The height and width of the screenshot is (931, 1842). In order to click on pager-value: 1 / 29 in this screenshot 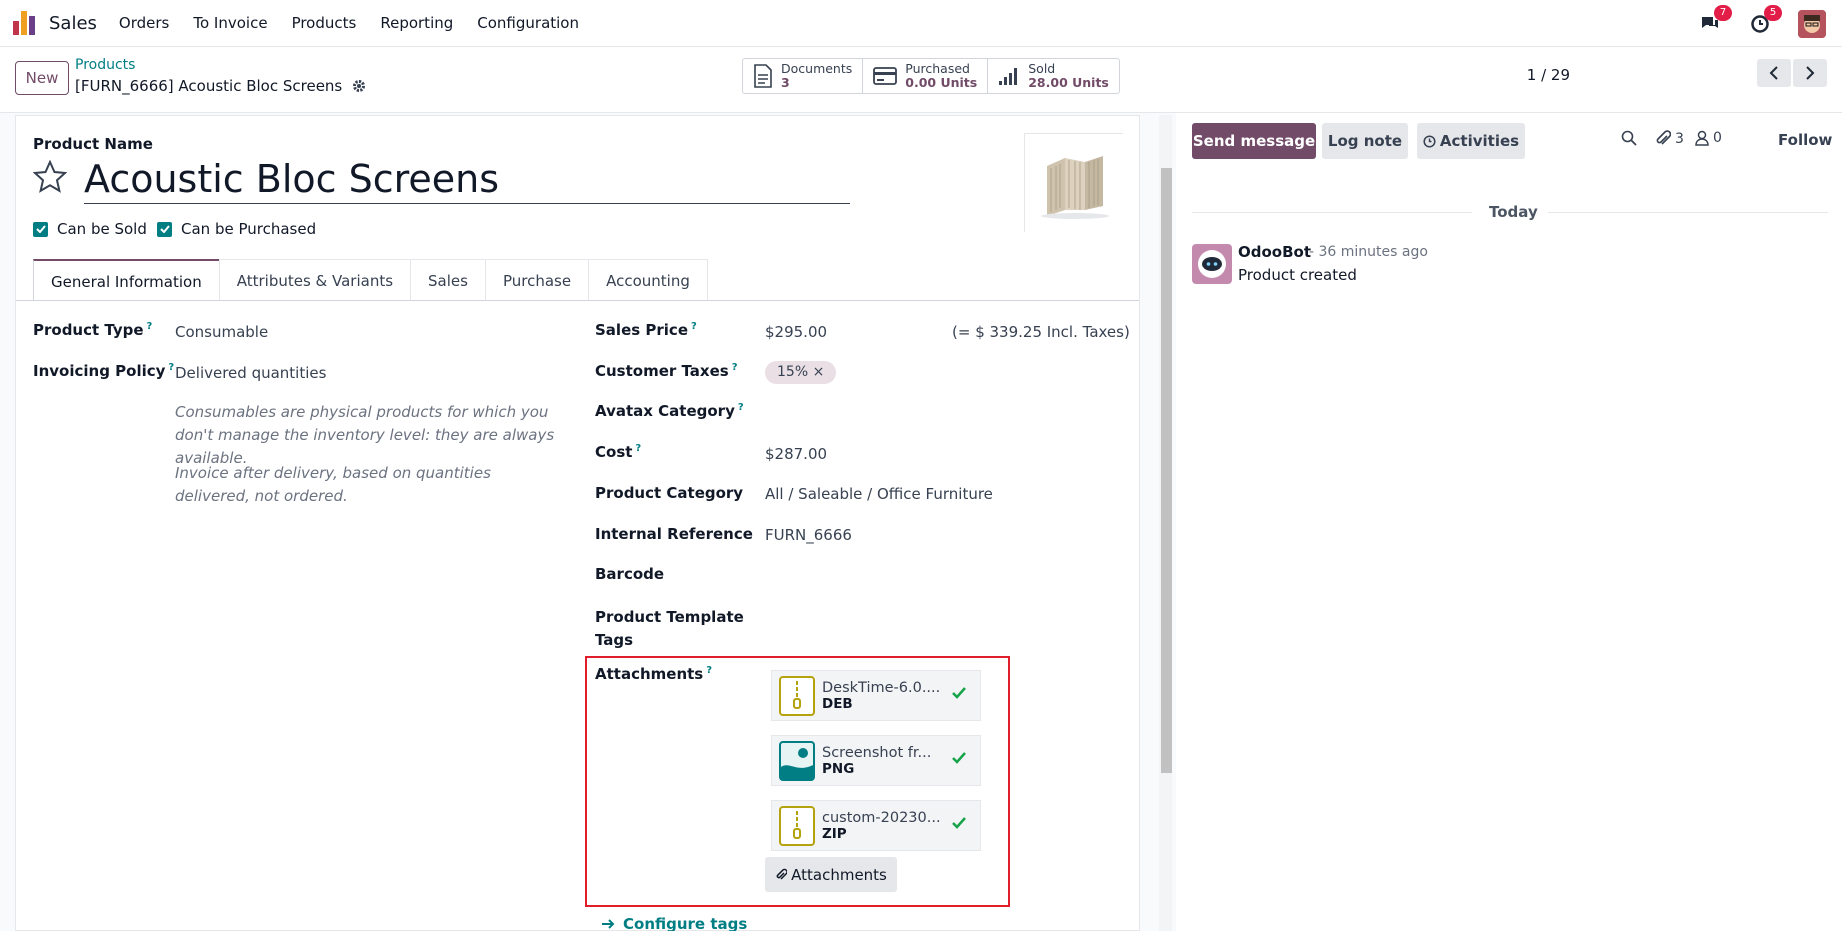, I will do `click(1548, 75)`.